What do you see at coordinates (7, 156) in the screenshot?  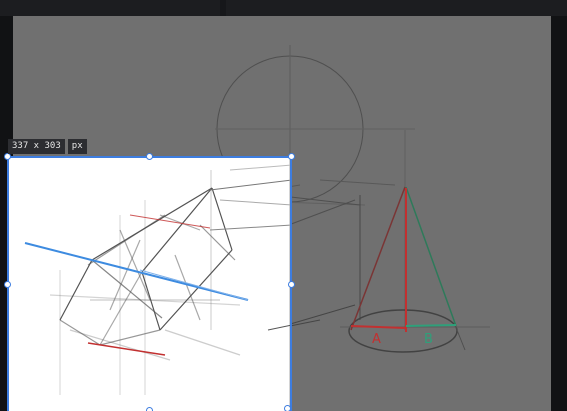 I see `crop-handle-top-left` at bounding box center [7, 156].